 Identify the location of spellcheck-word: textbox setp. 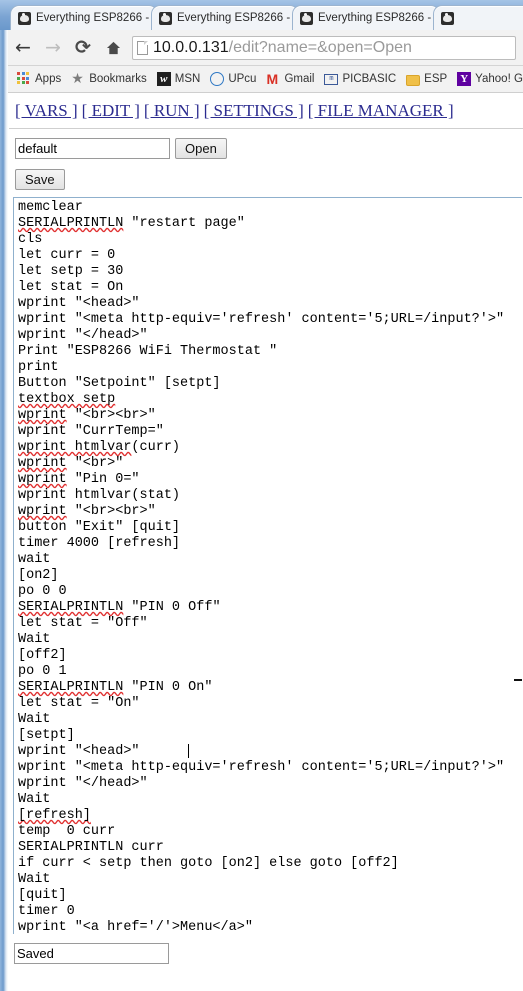
(67, 399).